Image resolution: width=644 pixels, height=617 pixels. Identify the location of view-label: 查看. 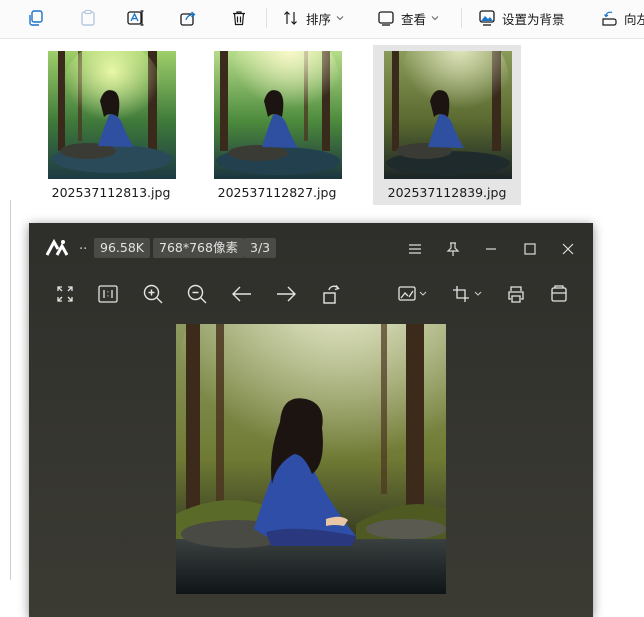
(414, 19).